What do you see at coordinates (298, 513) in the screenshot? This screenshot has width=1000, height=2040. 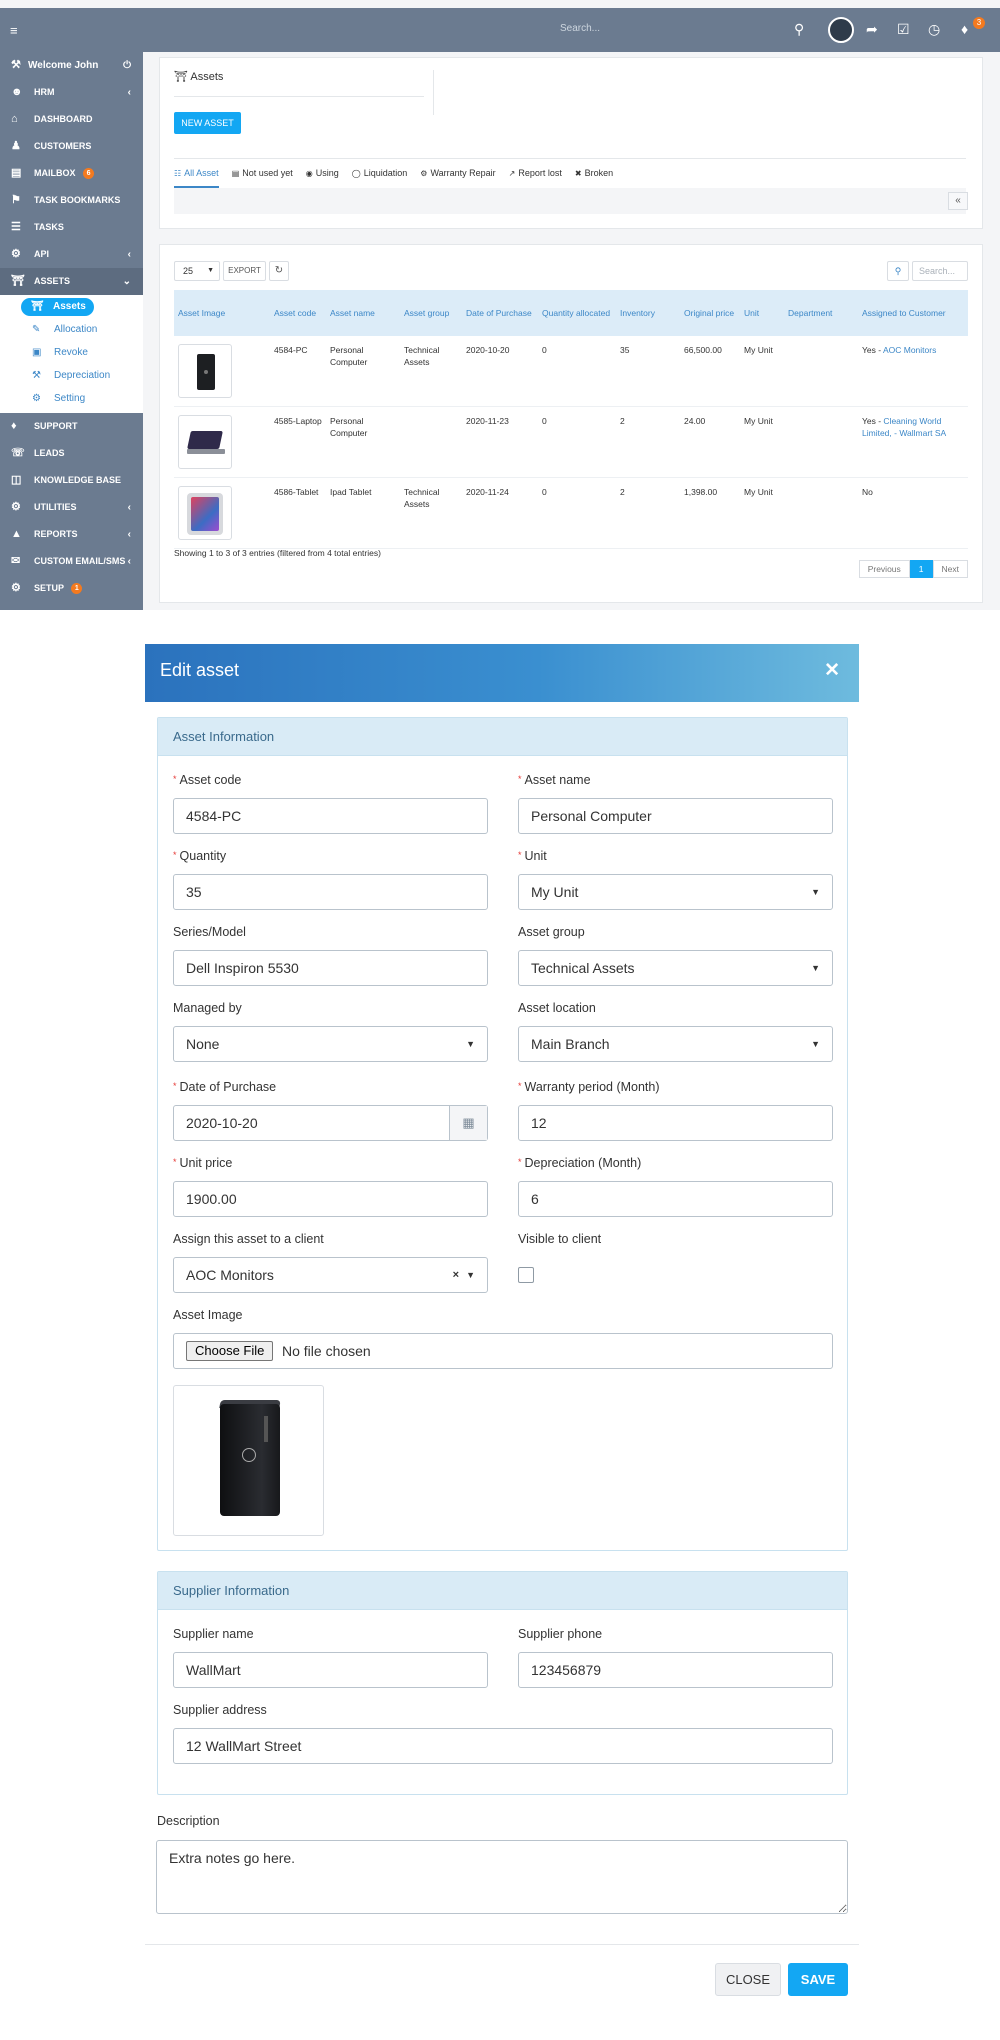 I see `asset-code-link: 4586-Tablet` at bounding box center [298, 513].